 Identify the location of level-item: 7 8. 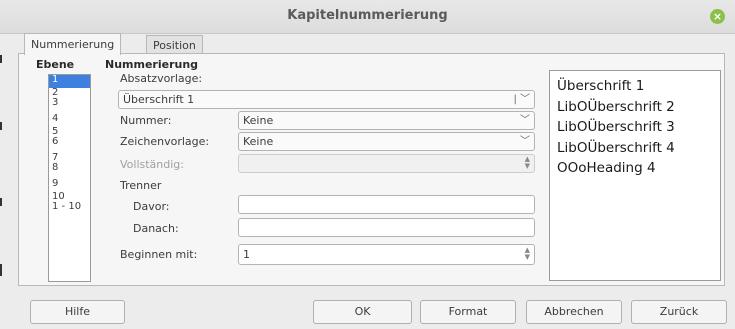
(69, 166).